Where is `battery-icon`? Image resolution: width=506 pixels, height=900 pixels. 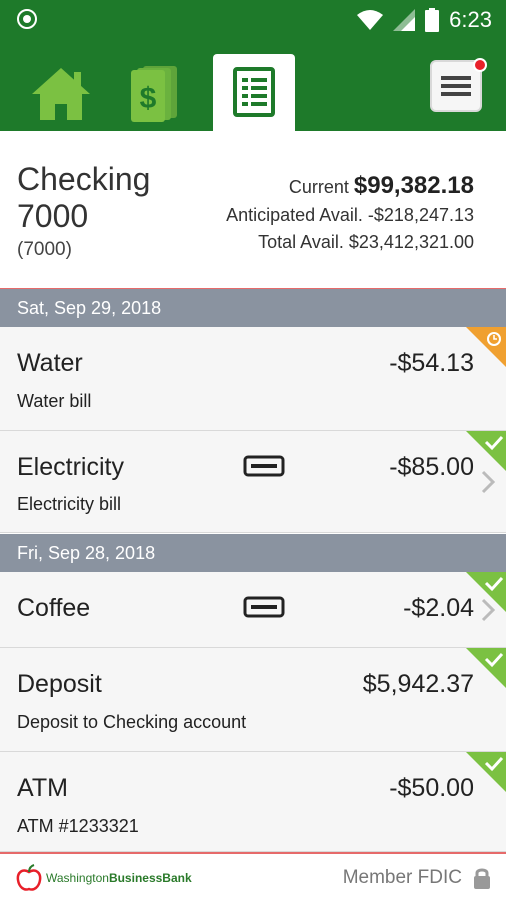
battery-icon is located at coordinates (432, 20).